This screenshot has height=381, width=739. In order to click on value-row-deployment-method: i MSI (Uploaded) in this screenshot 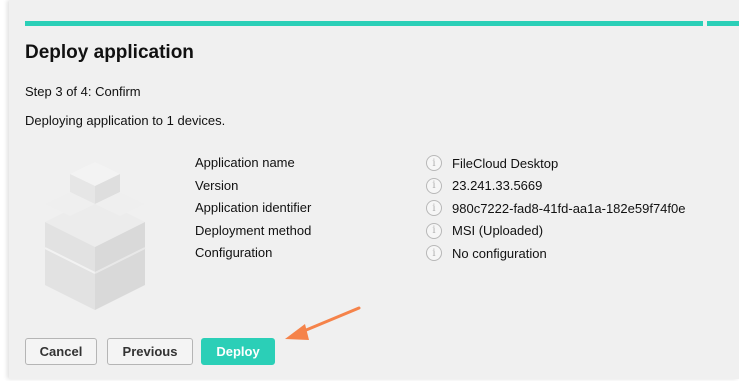, I will do `click(555, 231)`.